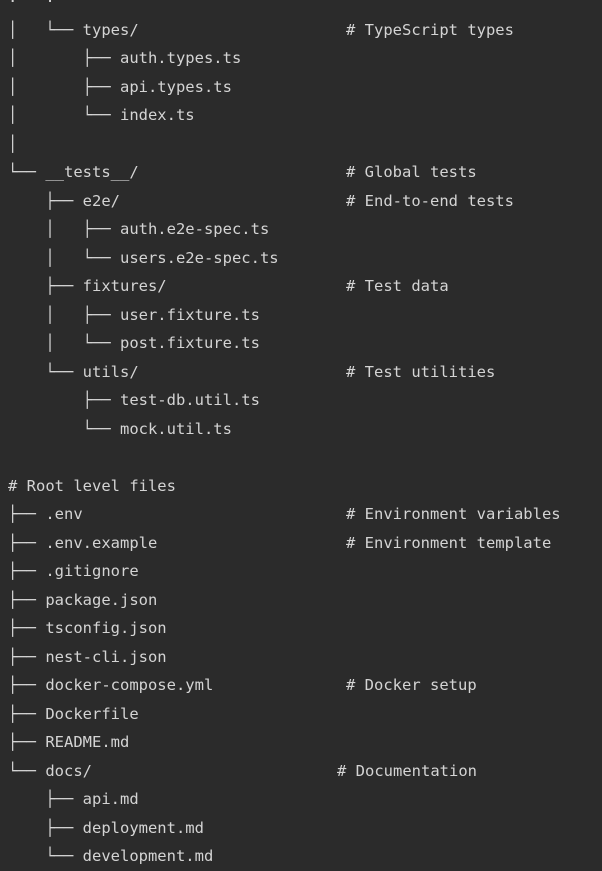 This screenshot has width=602, height=871. What do you see at coordinates (110, 799) in the screenshot?
I see `tree-entry-name: api.md` at bounding box center [110, 799].